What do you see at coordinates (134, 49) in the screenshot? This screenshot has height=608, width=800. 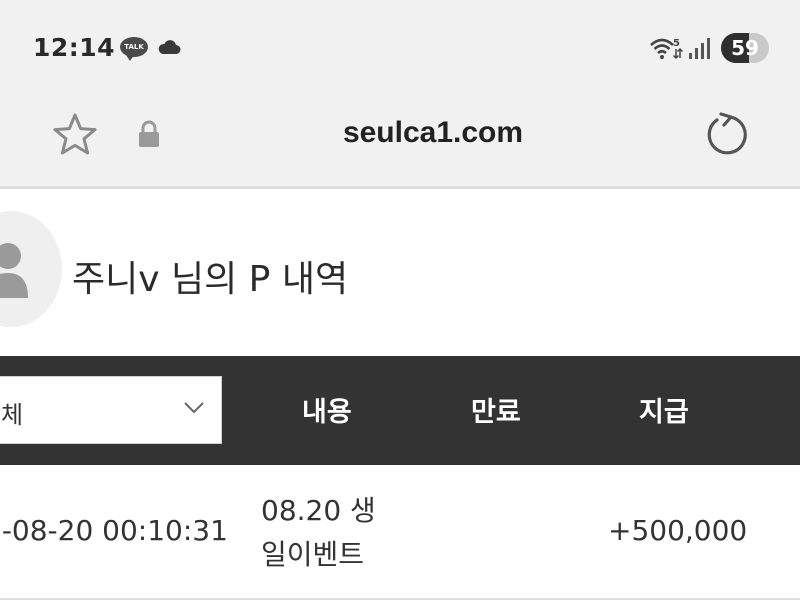 I see `kakaotalk-icon: TALK` at bounding box center [134, 49].